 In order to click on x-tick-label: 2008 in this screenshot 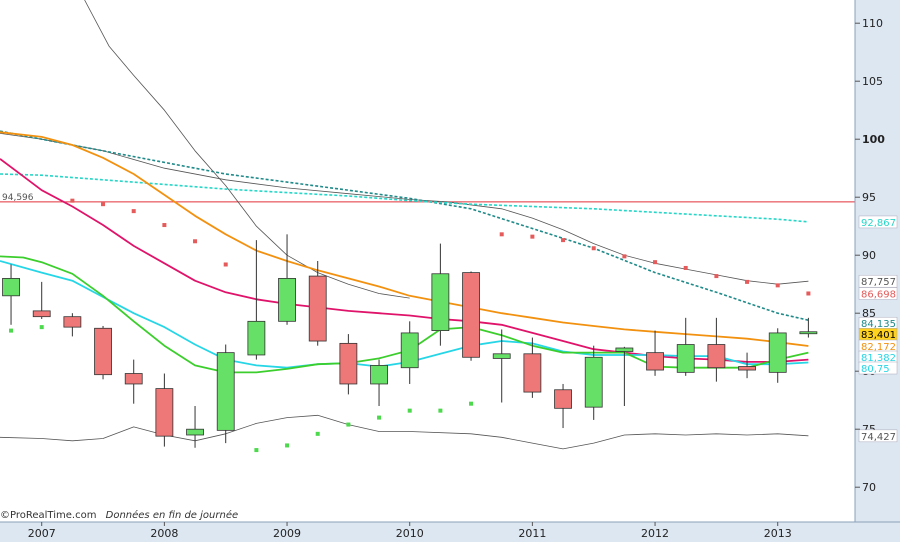, I will do `click(164, 533)`.